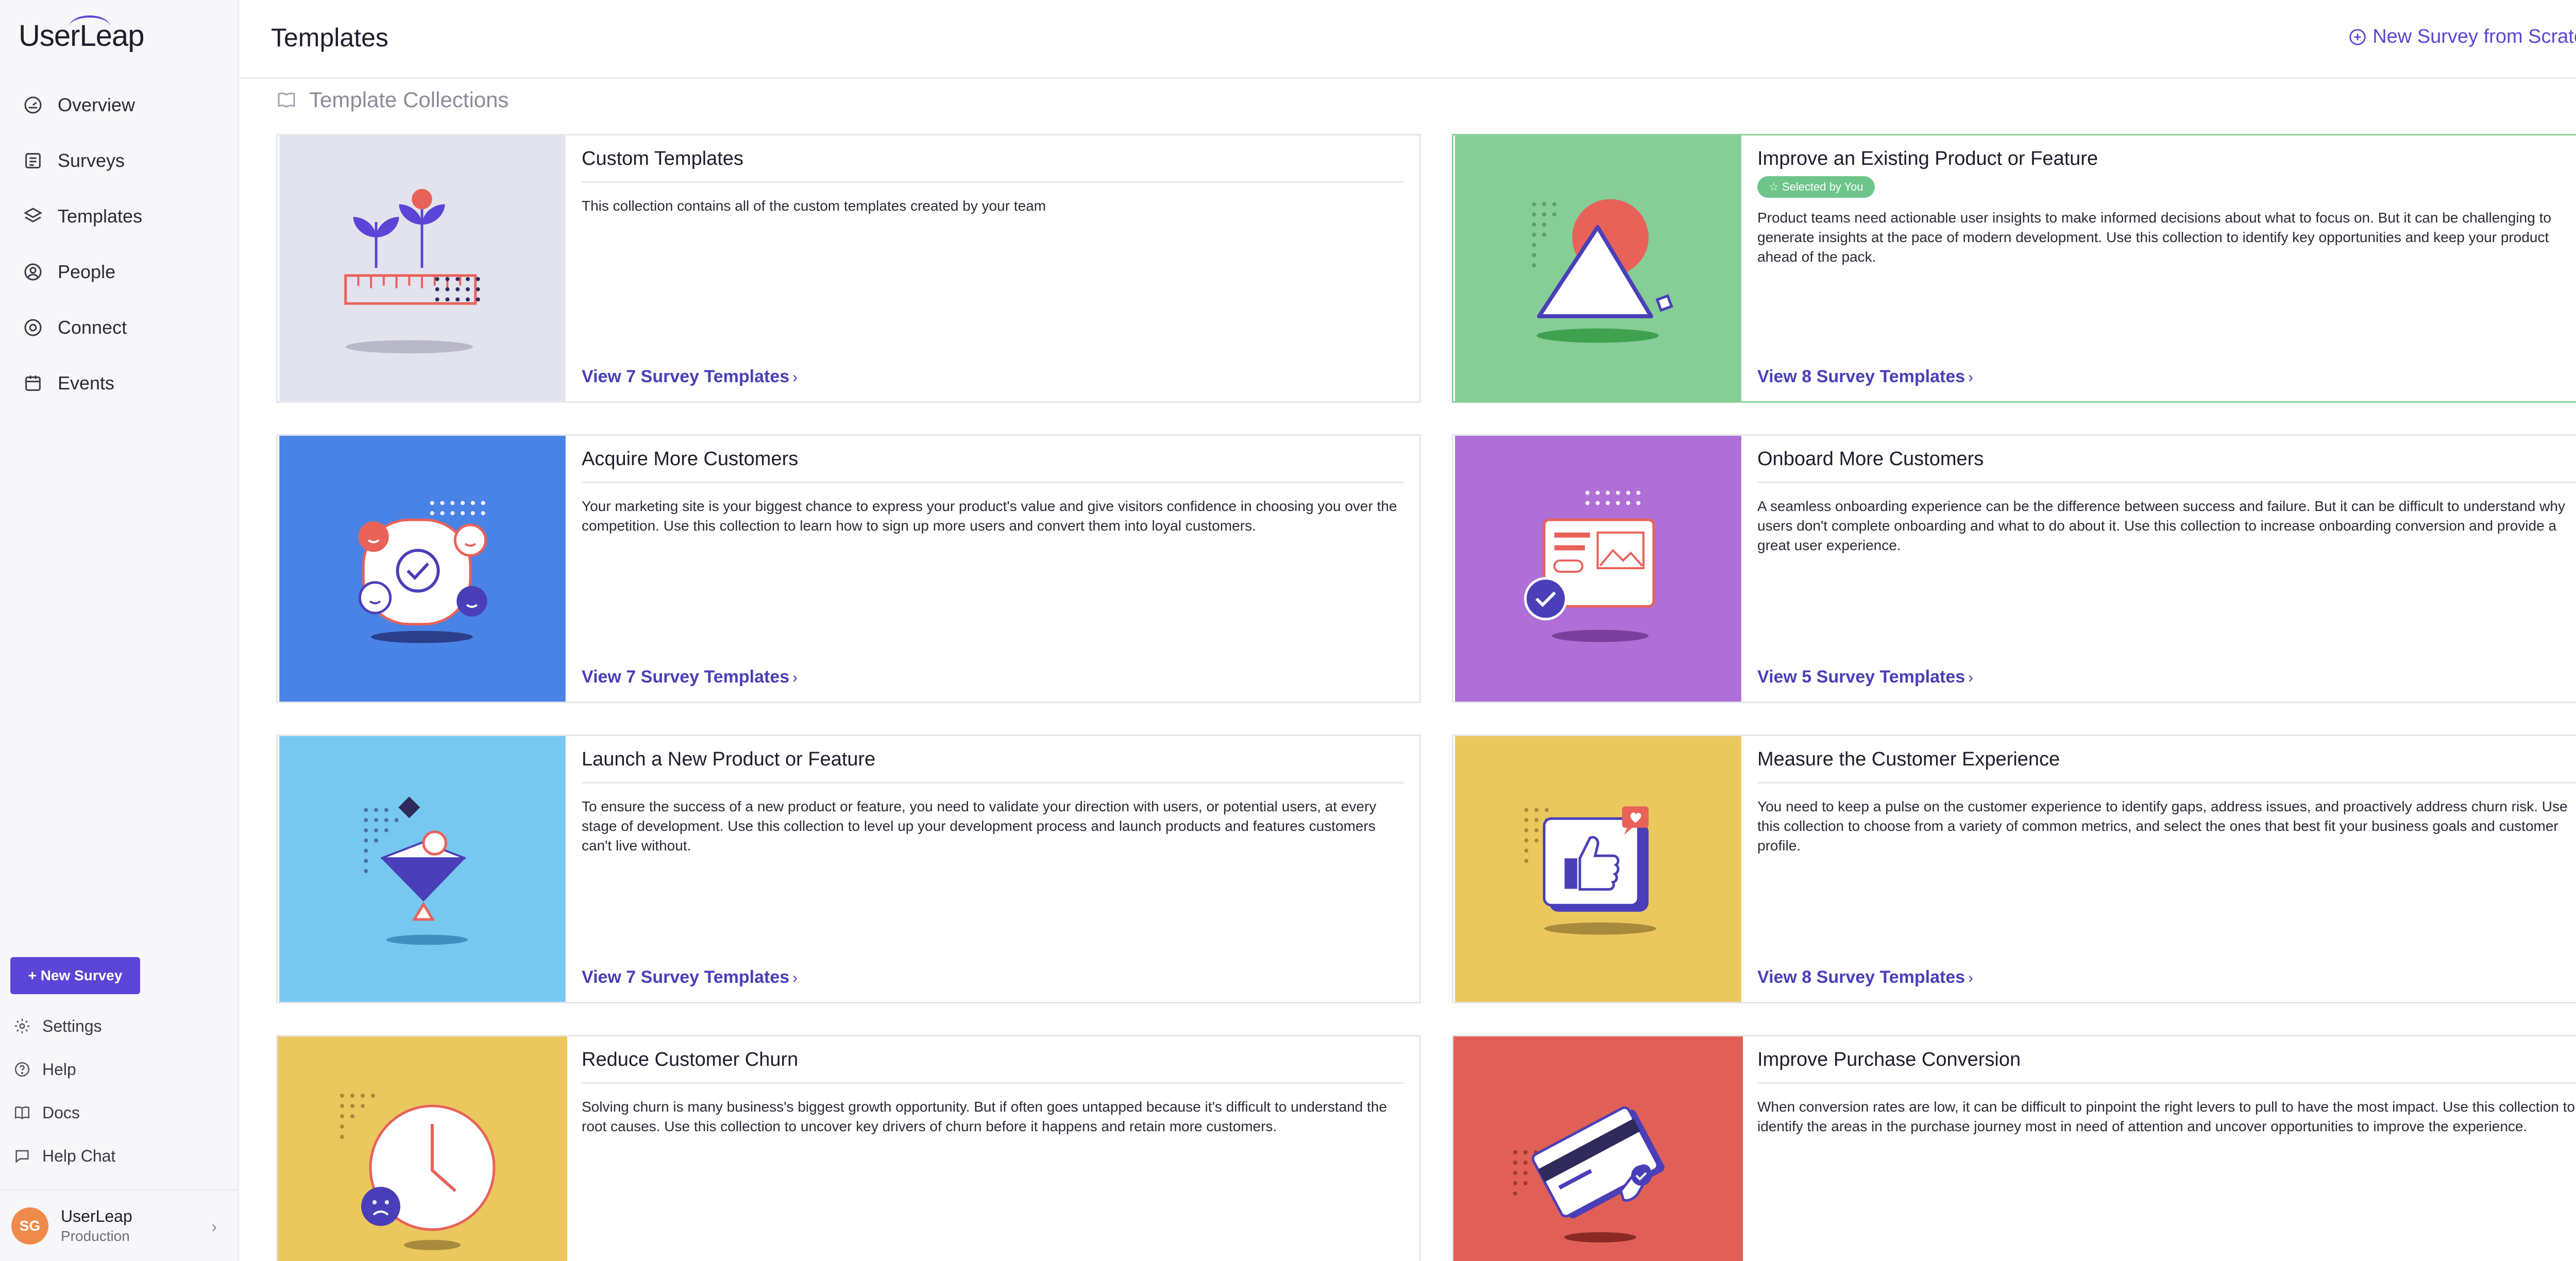  What do you see at coordinates (22, 1156) in the screenshot?
I see `chat-icon` at bounding box center [22, 1156].